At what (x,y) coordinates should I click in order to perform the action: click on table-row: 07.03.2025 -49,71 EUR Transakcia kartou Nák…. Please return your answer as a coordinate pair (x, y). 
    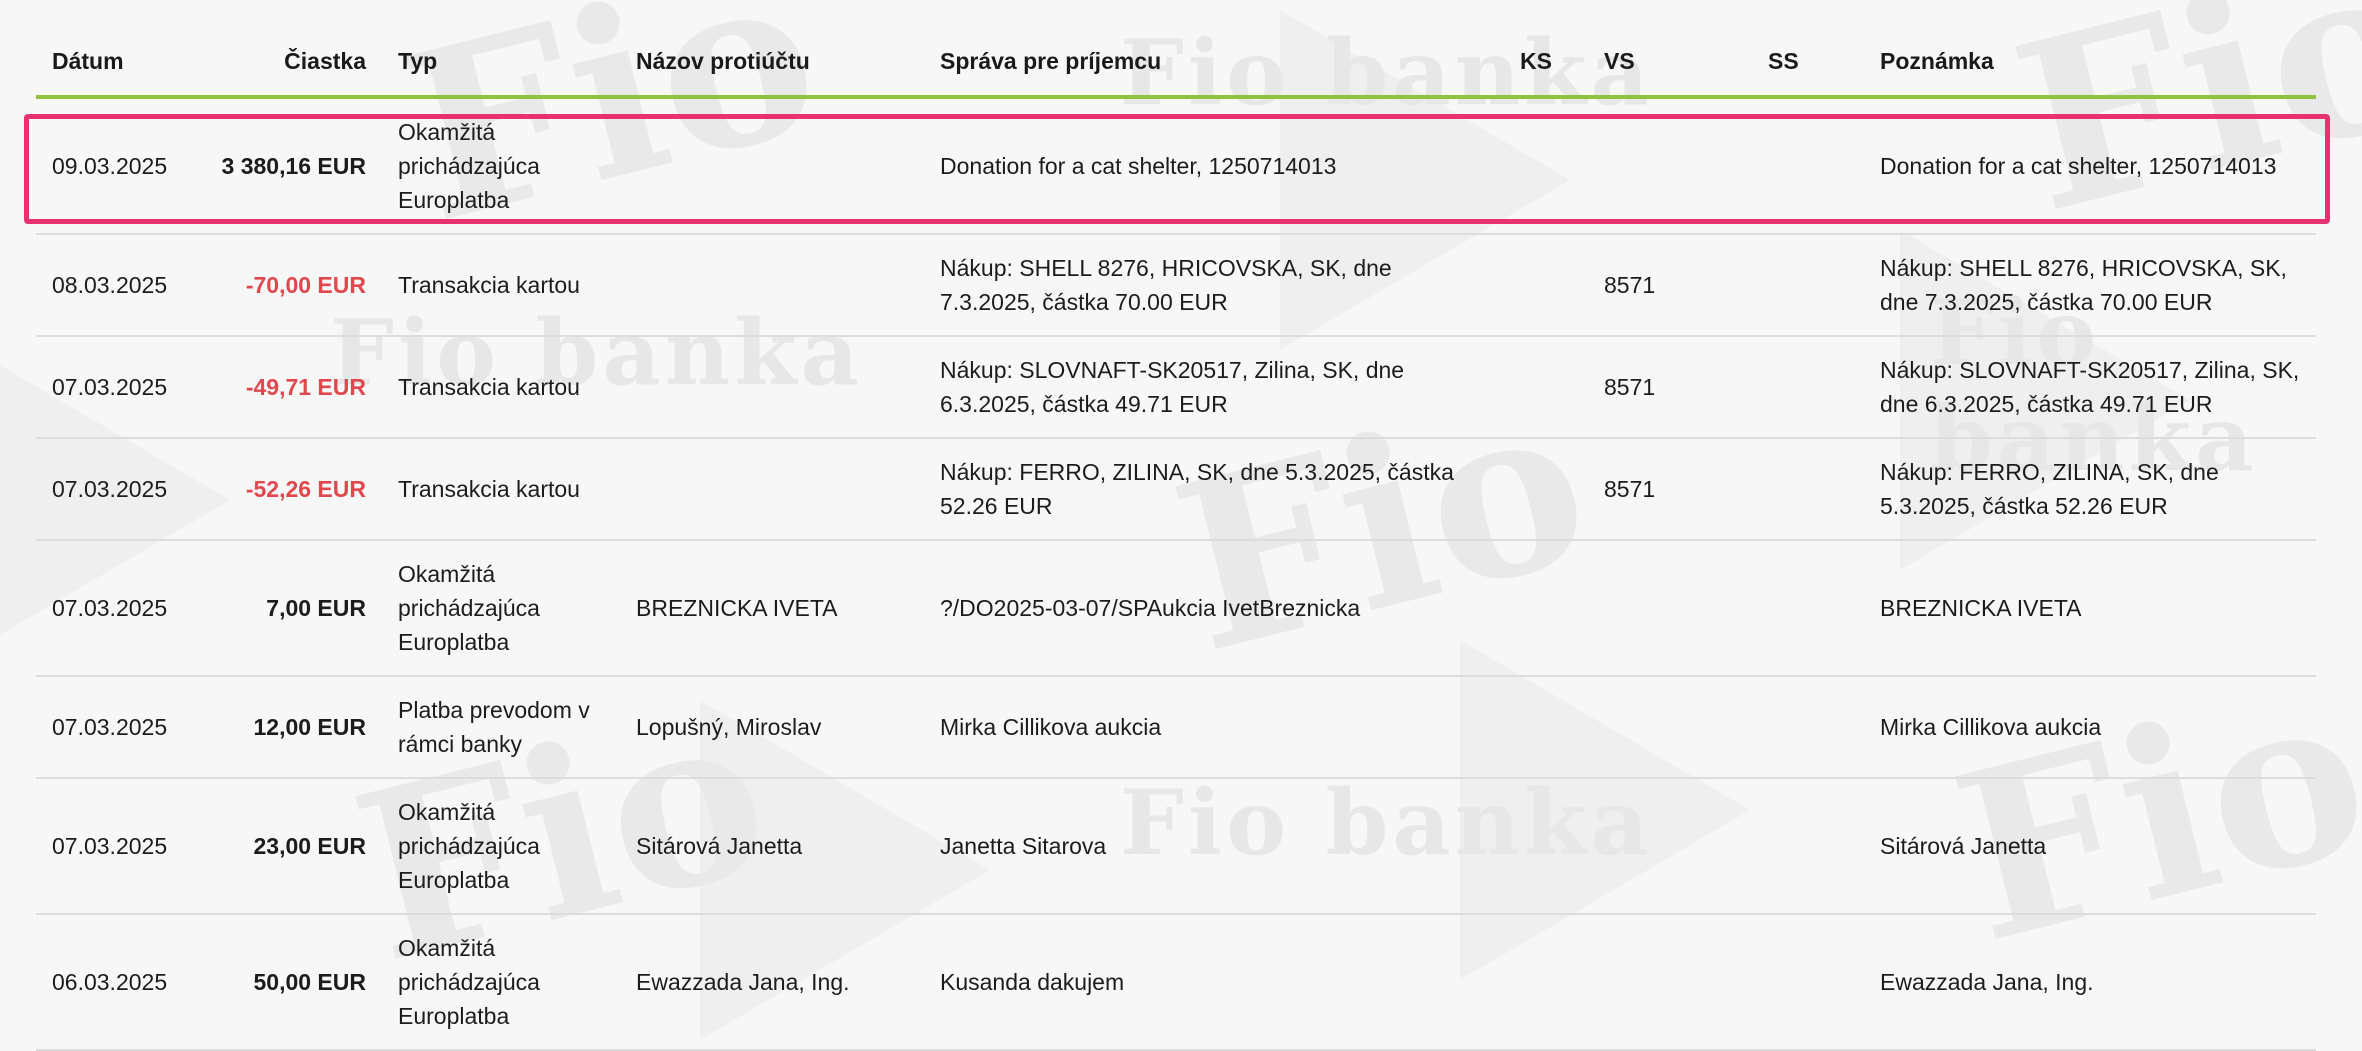
    Looking at the image, I should click on (1176, 387).